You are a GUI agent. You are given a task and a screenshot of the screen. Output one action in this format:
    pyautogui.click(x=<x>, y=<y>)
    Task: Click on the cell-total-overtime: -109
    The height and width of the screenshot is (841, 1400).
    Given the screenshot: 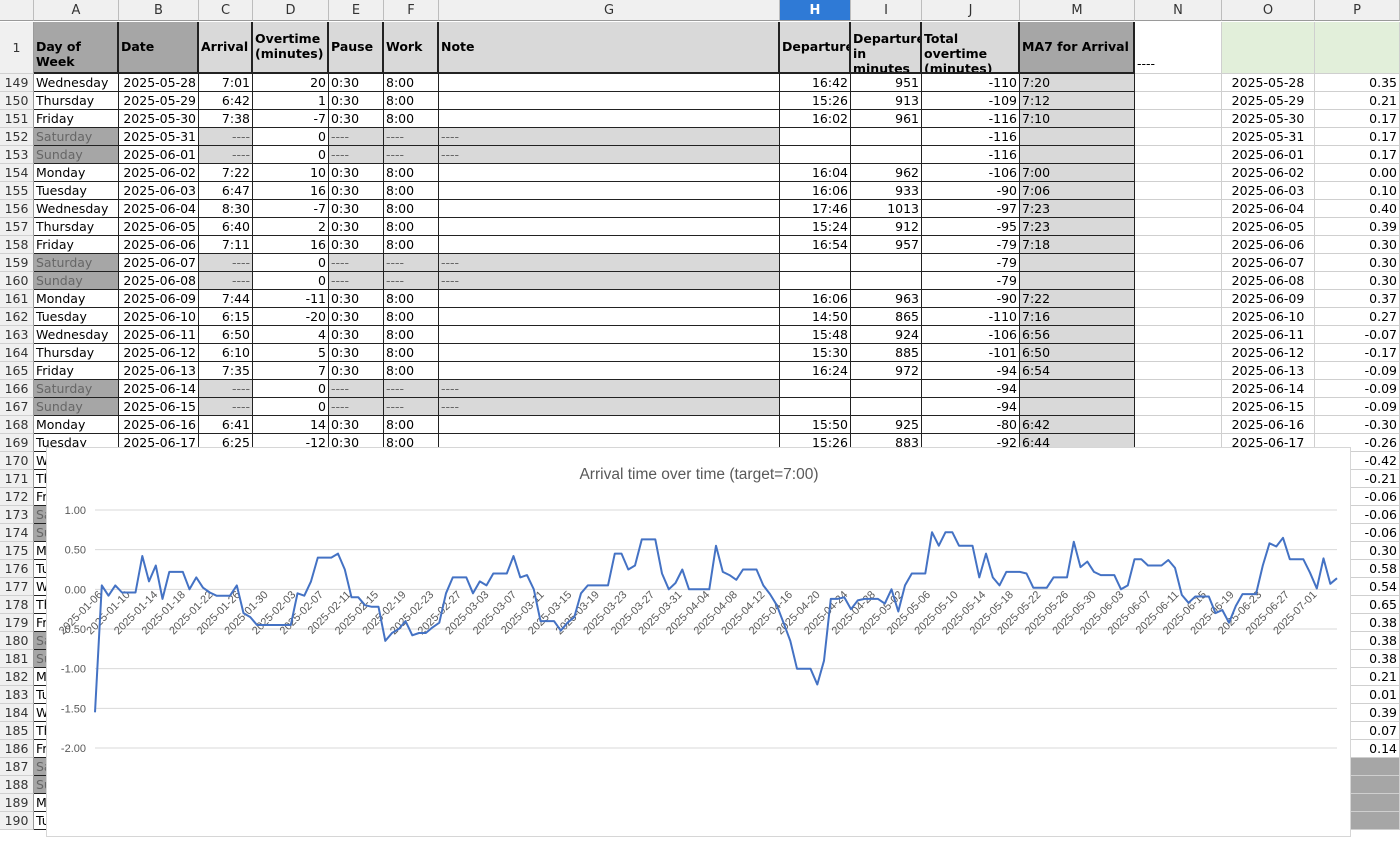 What is the action you would take?
    pyautogui.click(x=971, y=101)
    